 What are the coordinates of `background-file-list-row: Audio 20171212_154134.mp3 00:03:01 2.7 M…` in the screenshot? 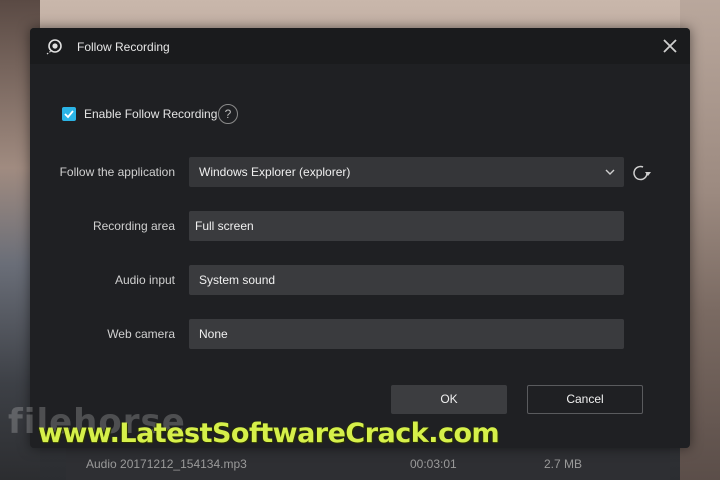 It's located at (368, 464).